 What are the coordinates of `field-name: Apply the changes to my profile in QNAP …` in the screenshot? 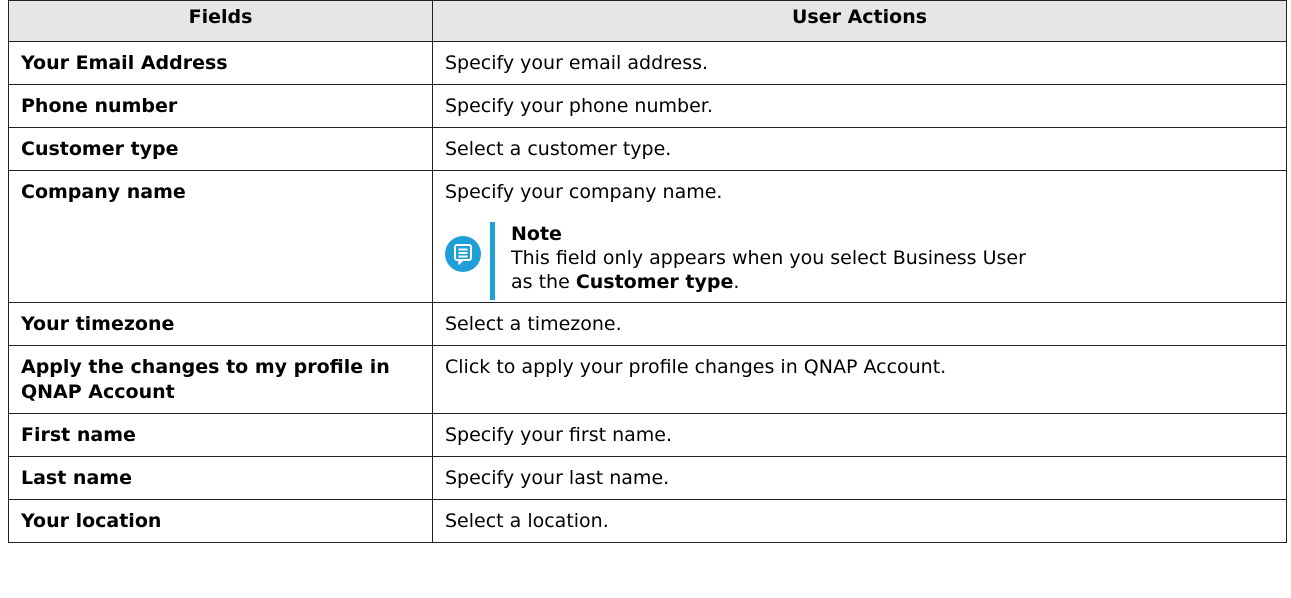 It's located at (220, 379).